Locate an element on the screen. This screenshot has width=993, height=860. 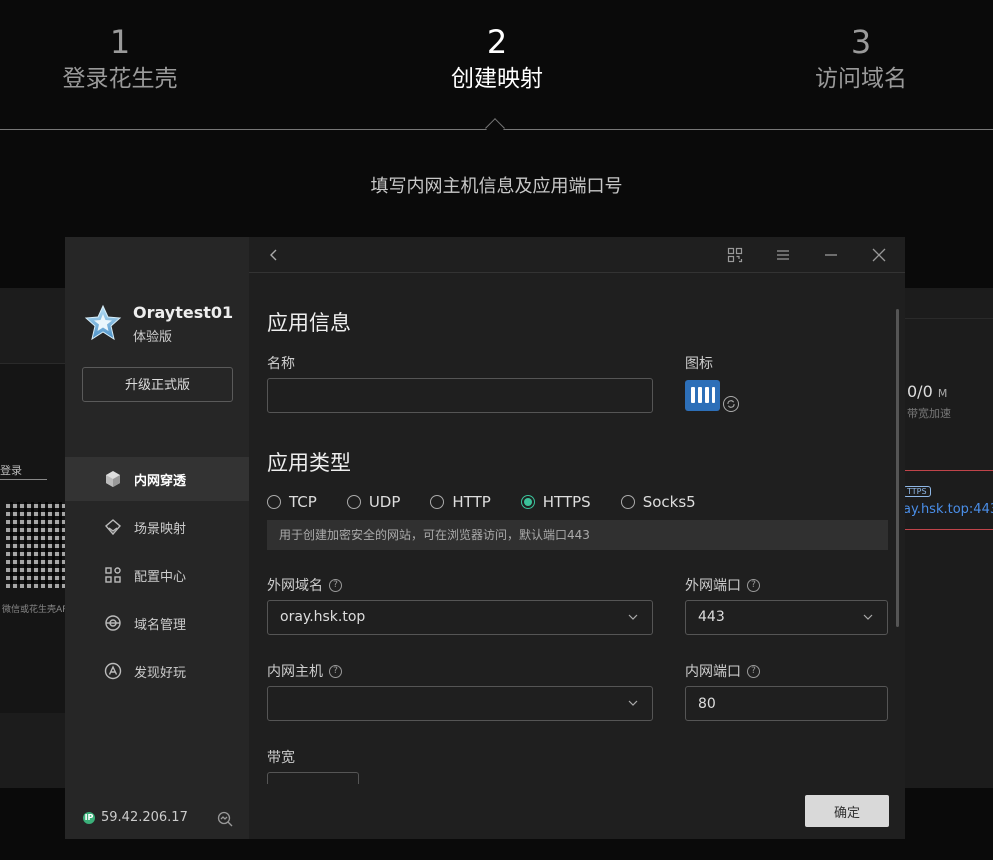
background-divider is located at coordinates (946, 318).